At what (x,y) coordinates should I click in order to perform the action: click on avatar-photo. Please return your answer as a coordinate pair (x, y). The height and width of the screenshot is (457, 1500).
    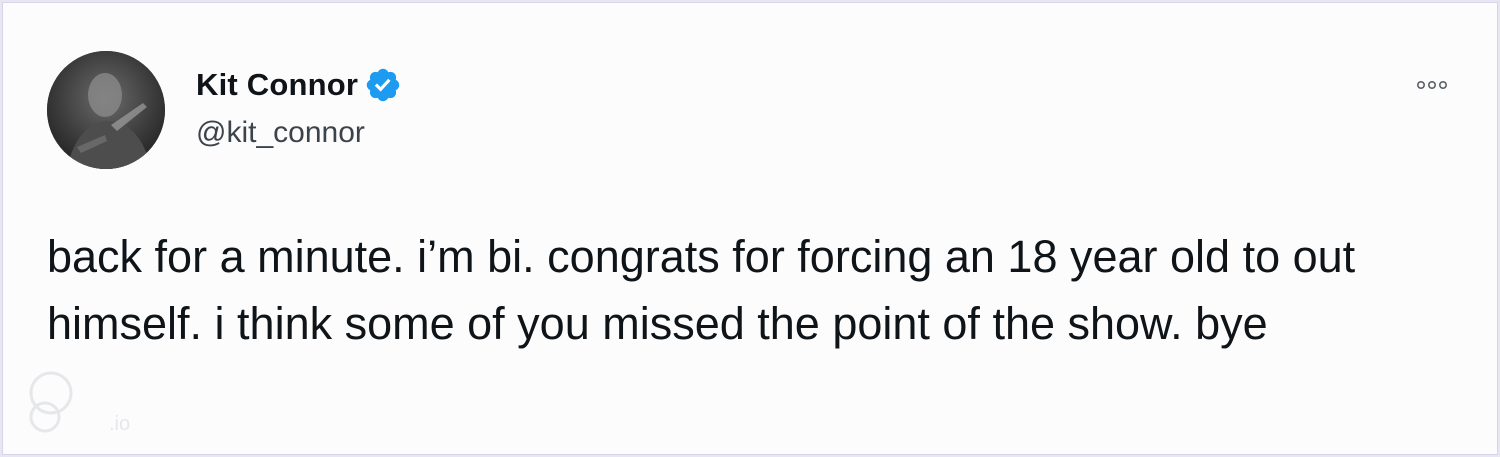
    Looking at the image, I should click on (106, 110).